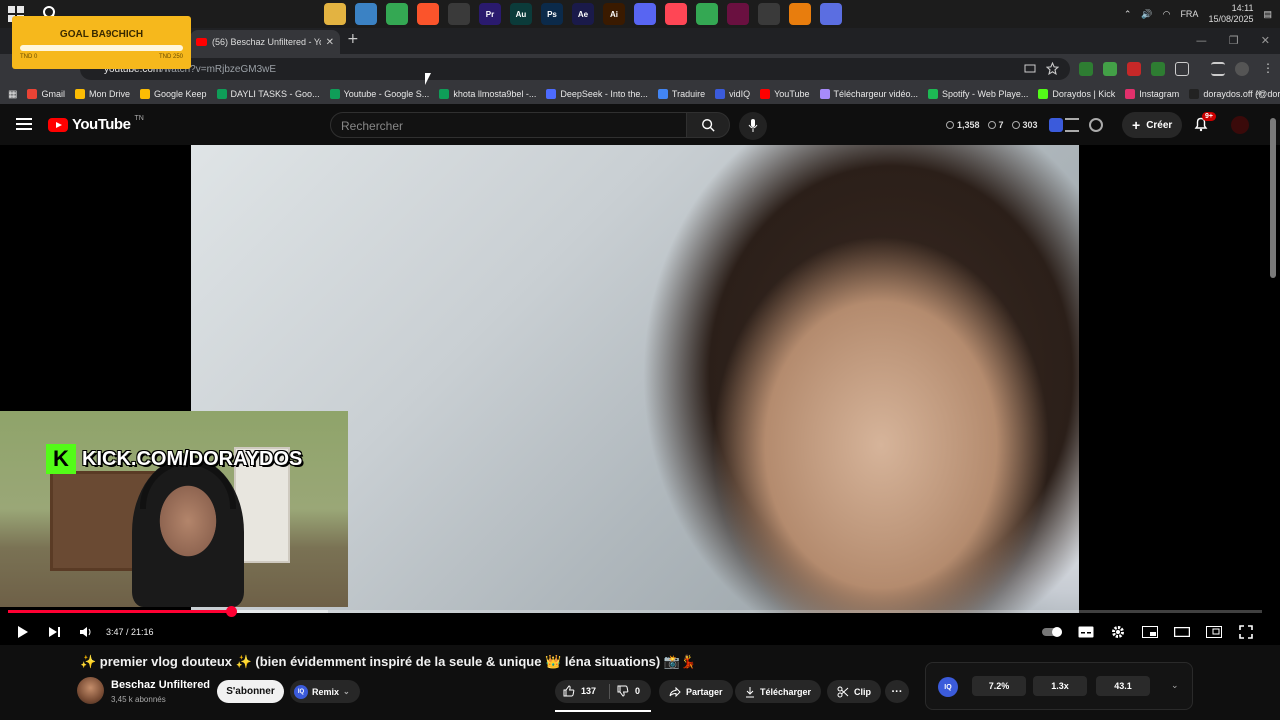 Image resolution: width=1280 pixels, height=720 pixels. What do you see at coordinates (12, 94) in the screenshot?
I see `apps-grid-icon: ▦` at bounding box center [12, 94].